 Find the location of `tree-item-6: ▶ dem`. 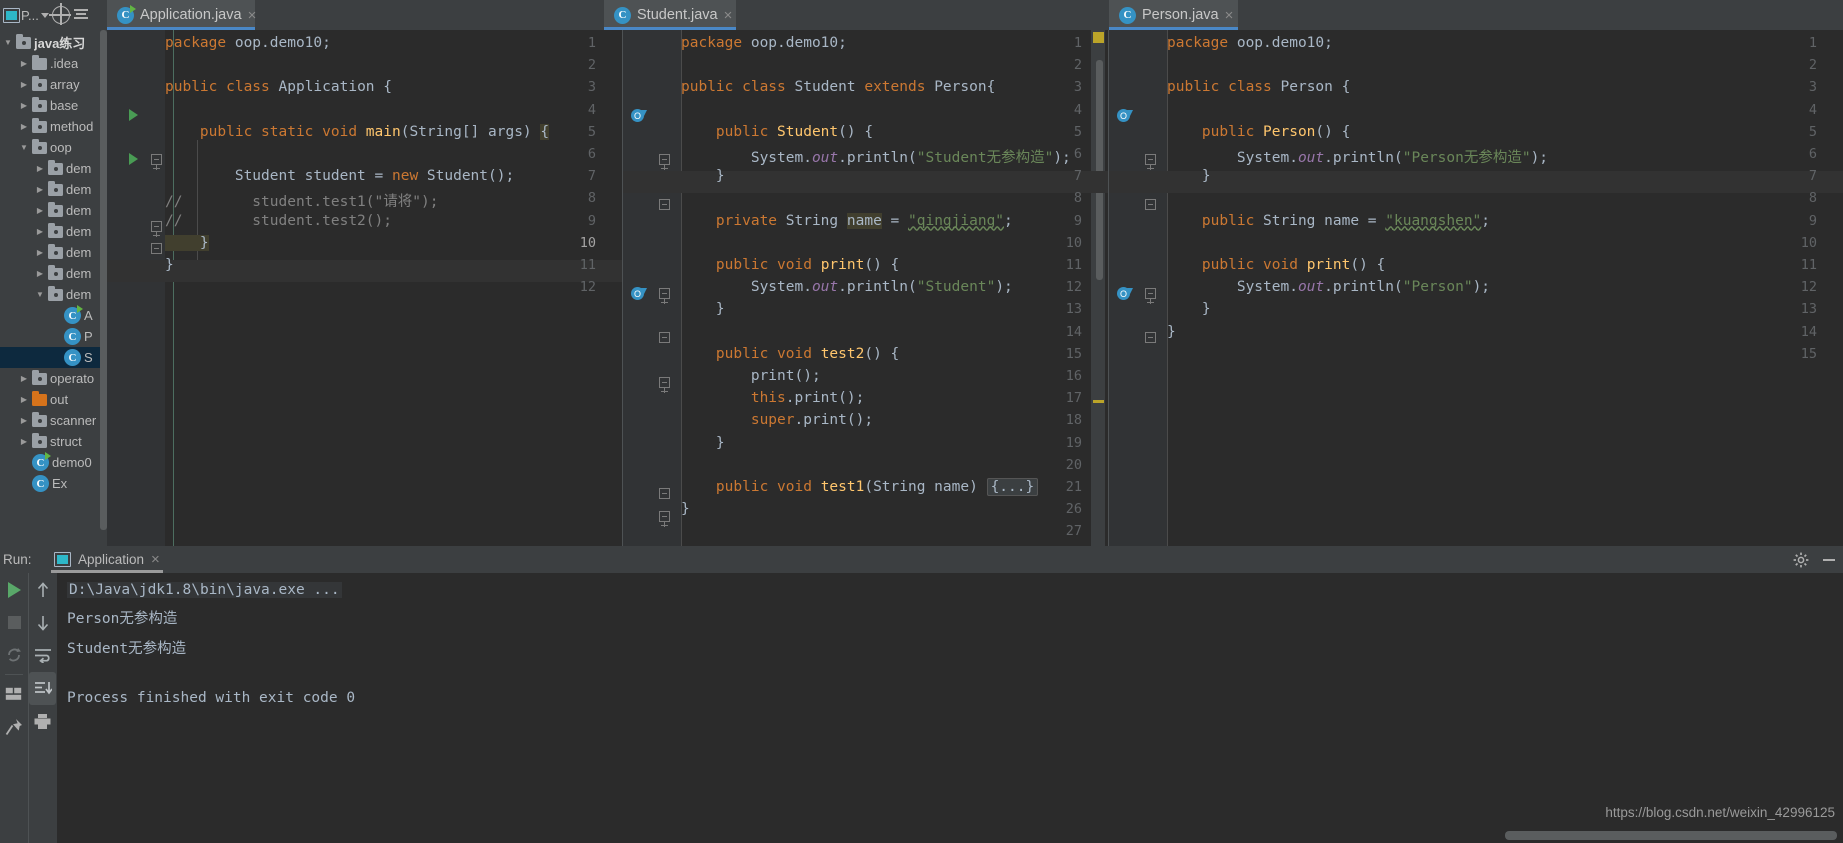

tree-item-6: ▶ dem is located at coordinates (53, 168).